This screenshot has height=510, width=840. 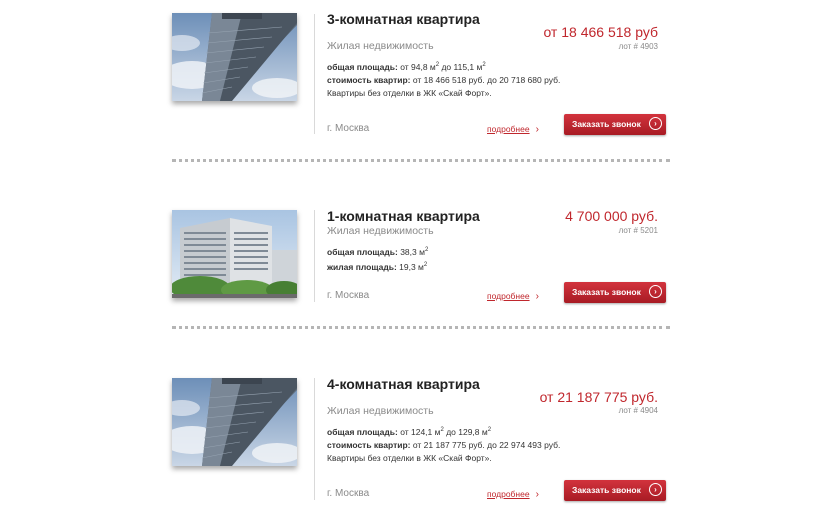 What do you see at coordinates (411, 252) in the screenshot?
I see `spec-value: 38,3 м` at bounding box center [411, 252].